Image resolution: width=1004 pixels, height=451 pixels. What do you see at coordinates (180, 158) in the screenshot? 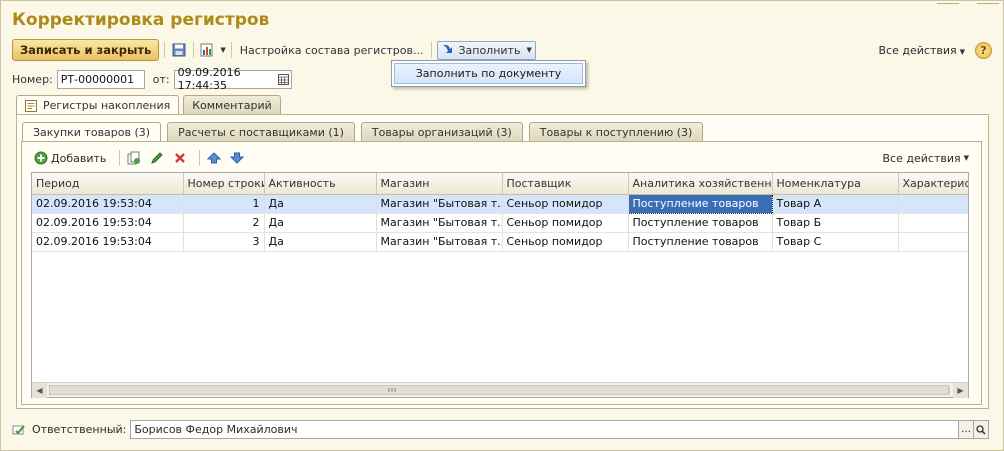
I see `delete-icon` at bounding box center [180, 158].